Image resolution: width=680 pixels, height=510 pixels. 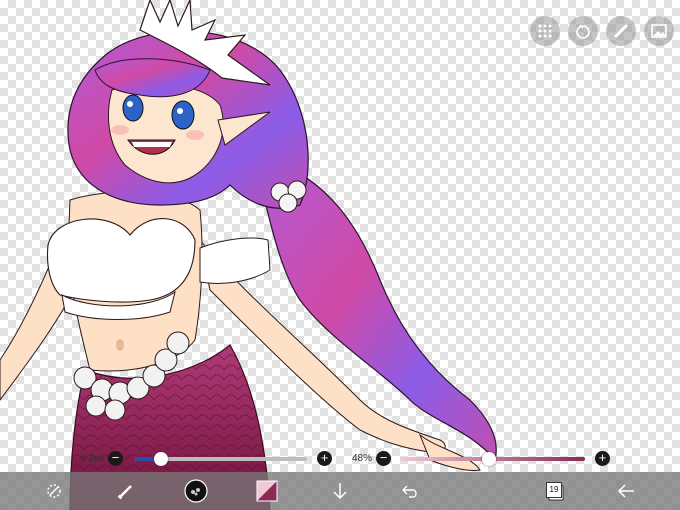 What do you see at coordinates (267, 491) in the screenshot?
I see `color-swatch` at bounding box center [267, 491].